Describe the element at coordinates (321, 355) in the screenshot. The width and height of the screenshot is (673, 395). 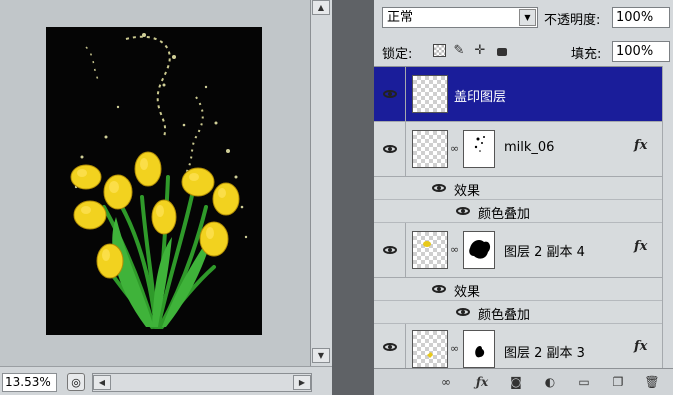
I see `scroll-down-arrow-icon: ▼` at that location.